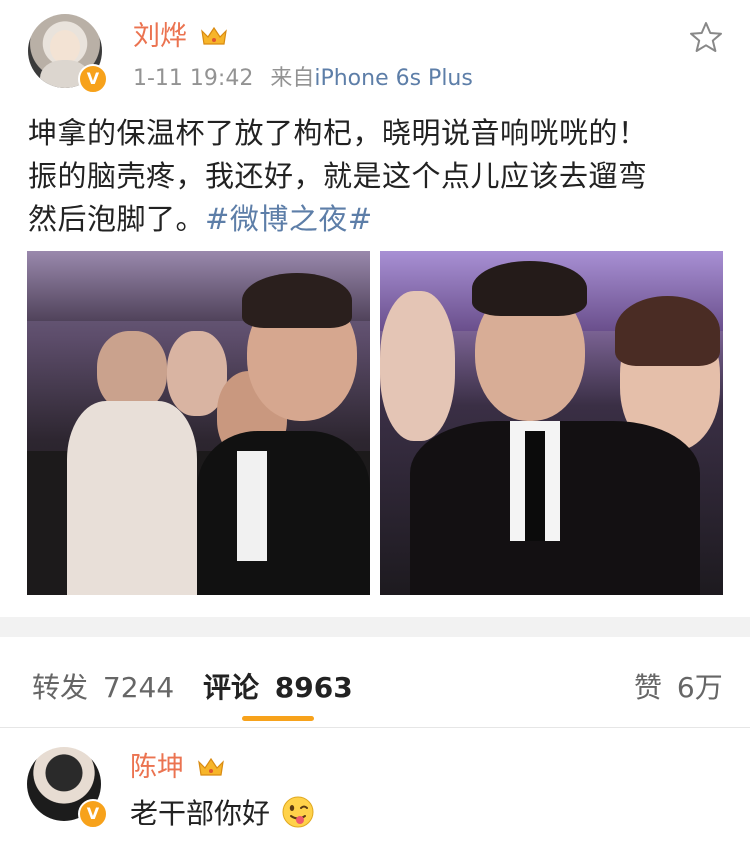 The image size is (750, 842). Describe the element at coordinates (210, 766) in the screenshot. I see `commenter-crown-icon` at that location.